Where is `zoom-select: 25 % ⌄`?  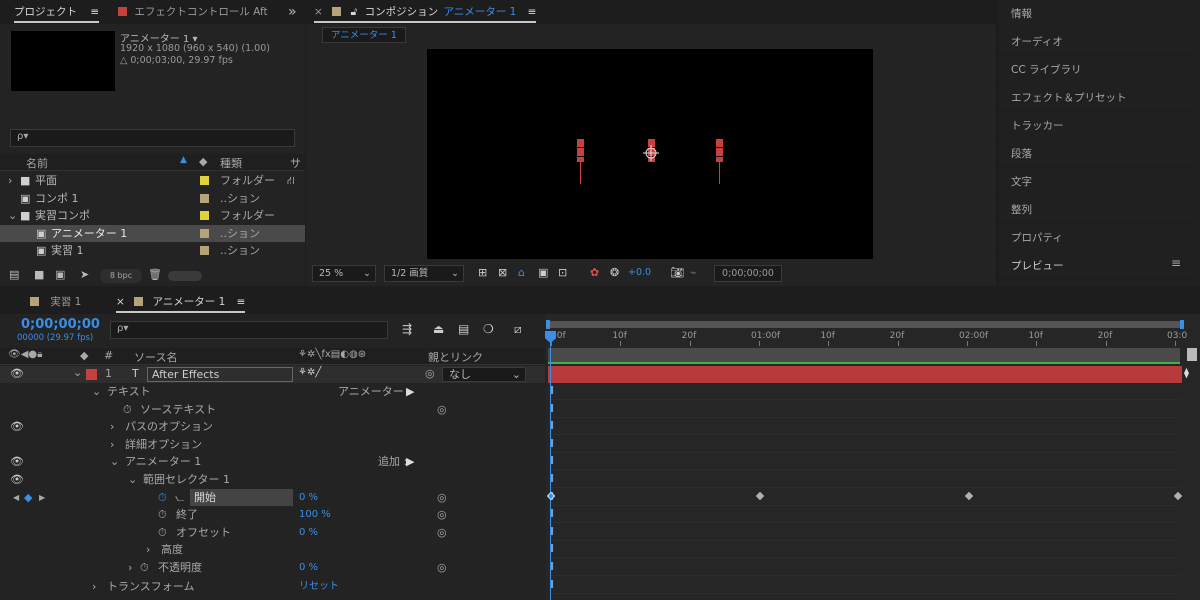
zoom-select: 25 % ⌄ is located at coordinates (344, 273).